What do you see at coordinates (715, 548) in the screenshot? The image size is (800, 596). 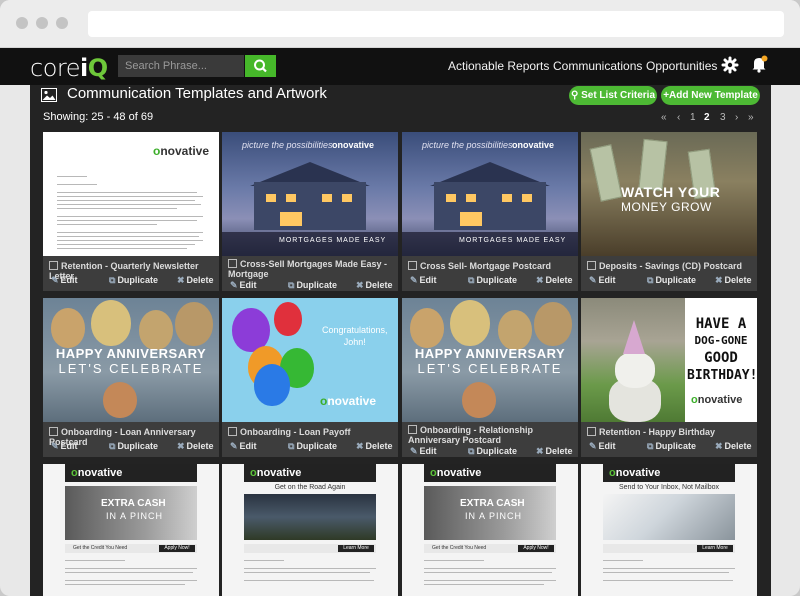 I see `thumbnail-cta: Learn More` at bounding box center [715, 548].